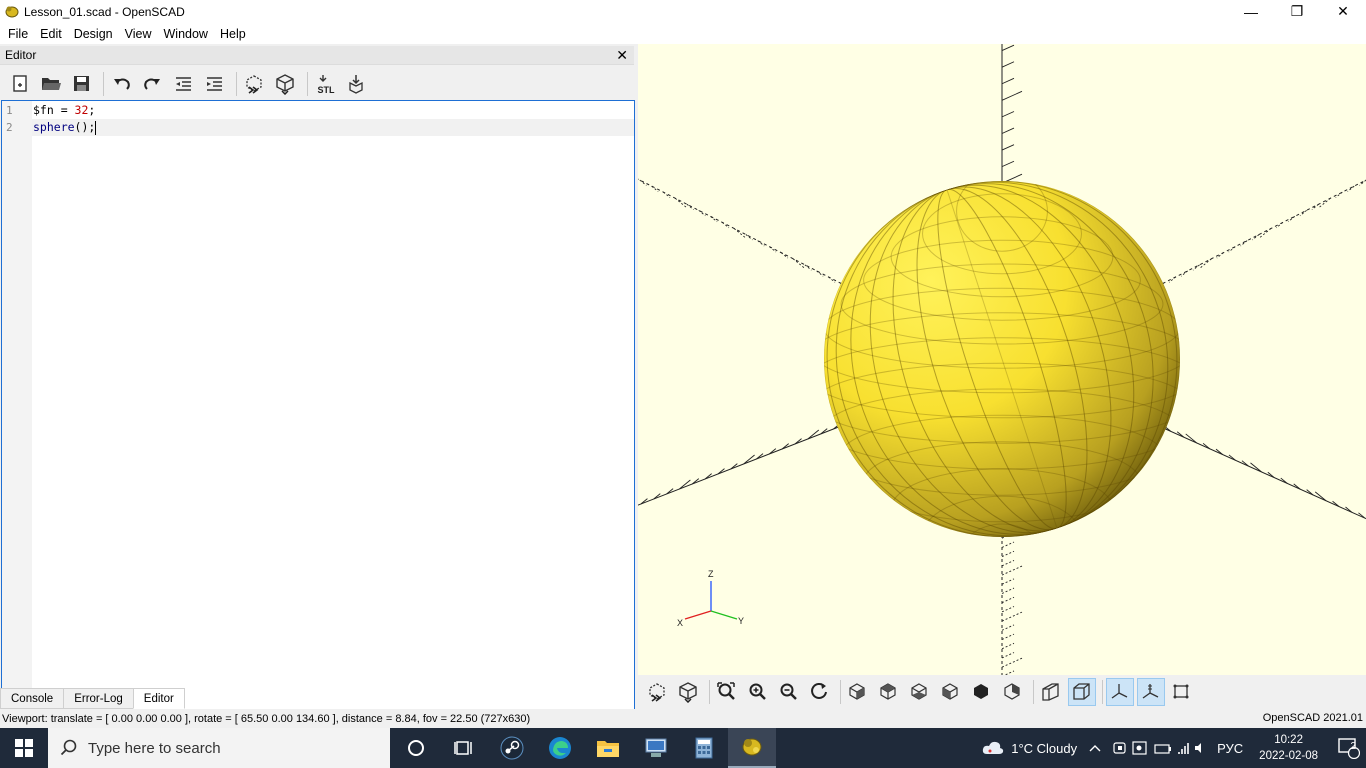  What do you see at coordinates (1095, 748) in the screenshot?
I see `show-hidden-icons-button` at bounding box center [1095, 748].